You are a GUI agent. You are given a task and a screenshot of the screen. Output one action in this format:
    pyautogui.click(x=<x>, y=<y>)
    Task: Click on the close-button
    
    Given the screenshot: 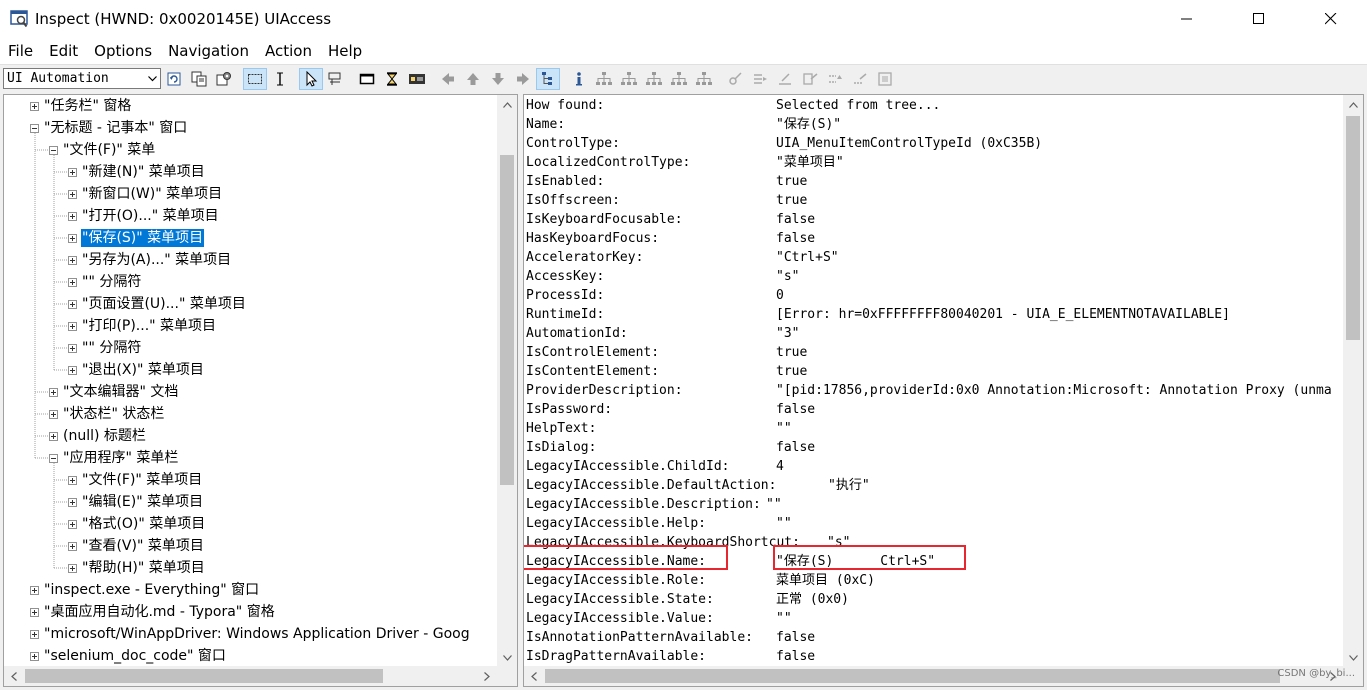 What is the action you would take?
    pyautogui.click(x=1331, y=19)
    